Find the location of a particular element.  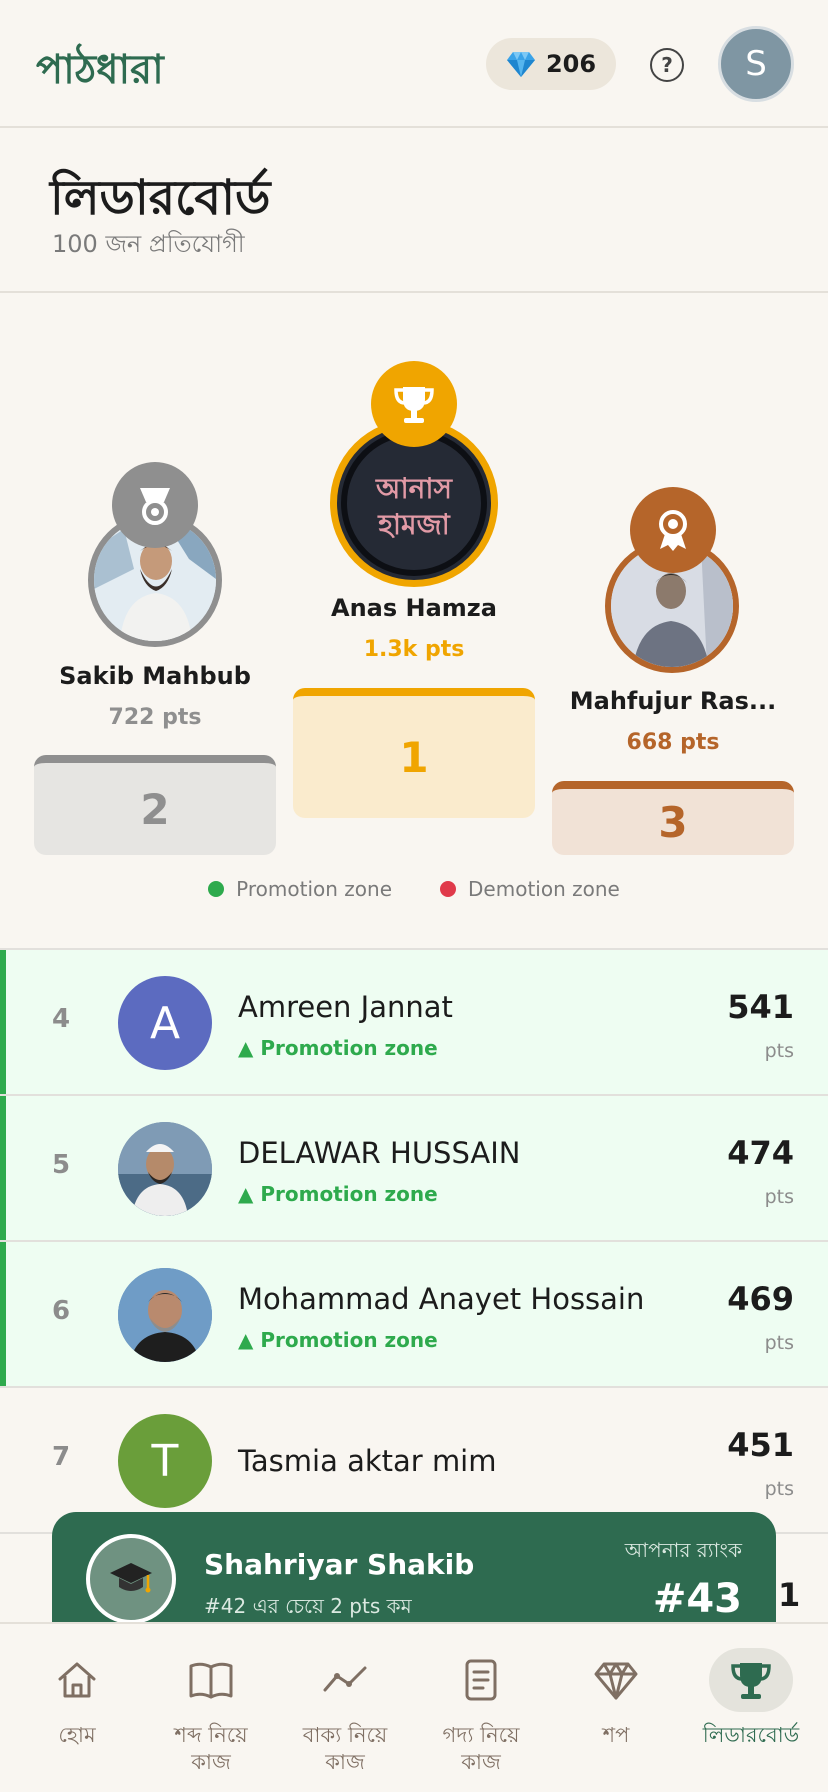

row-rank: 5 is located at coordinates (61, 1165).